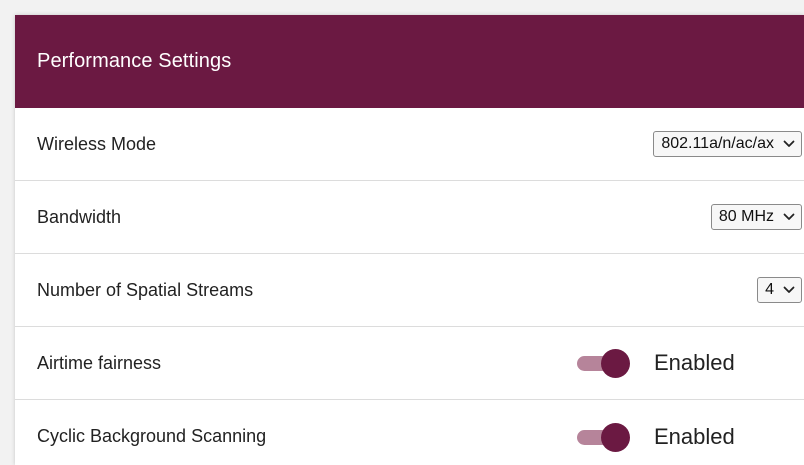 The image size is (804, 465). I want to click on spatial-streams-value: 4, so click(769, 289).